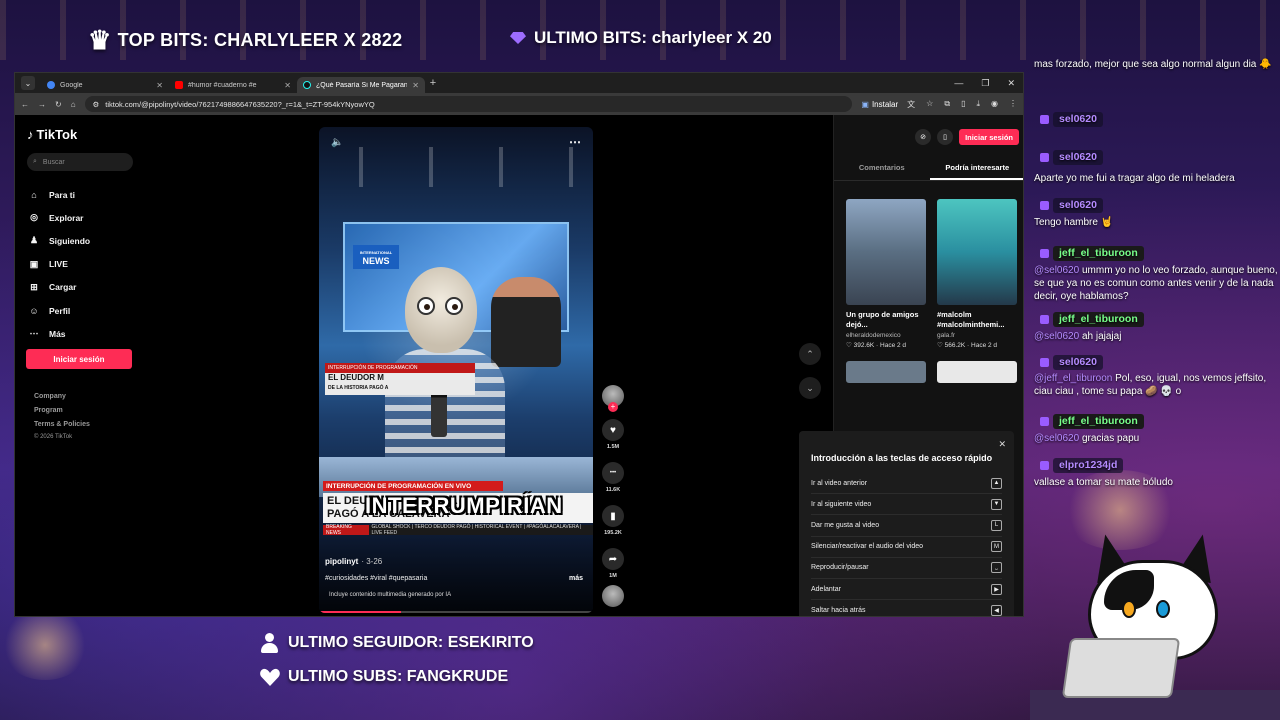  I want to click on coin-icon: ⊘, so click(923, 137).